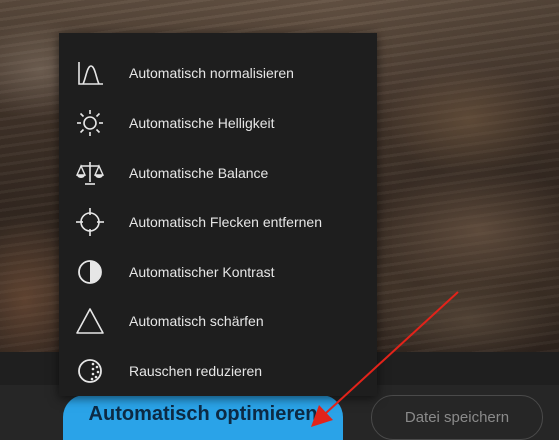 Image resolution: width=559 pixels, height=440 pixels. I want to click on crosshair-icon, so click(90, 222).